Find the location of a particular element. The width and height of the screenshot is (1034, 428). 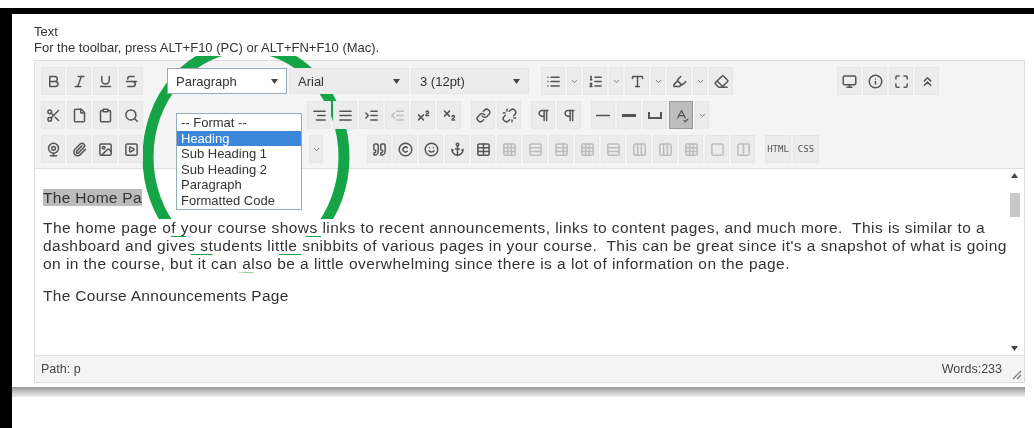

paste-icon is located at coordinates (105, 115).